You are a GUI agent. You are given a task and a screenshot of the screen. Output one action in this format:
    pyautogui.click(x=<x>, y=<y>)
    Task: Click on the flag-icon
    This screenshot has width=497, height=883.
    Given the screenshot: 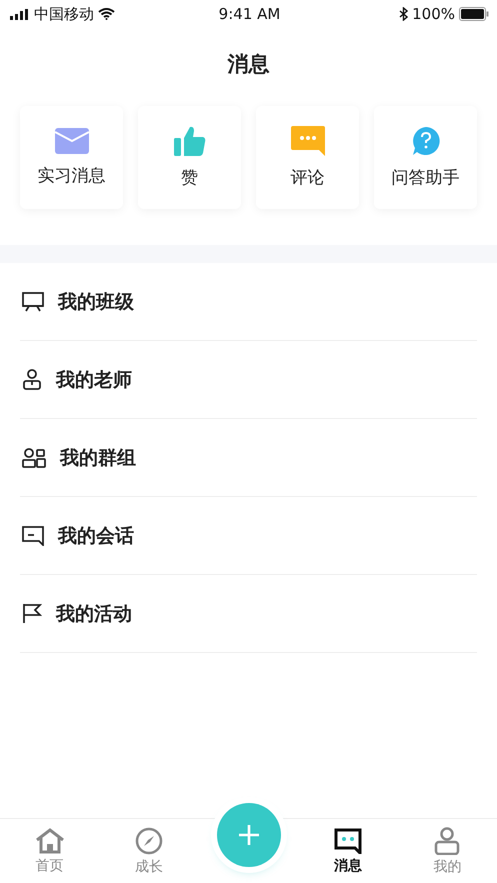 What is the action you would take?
    pyautogui.click(x=32, y=613)
    